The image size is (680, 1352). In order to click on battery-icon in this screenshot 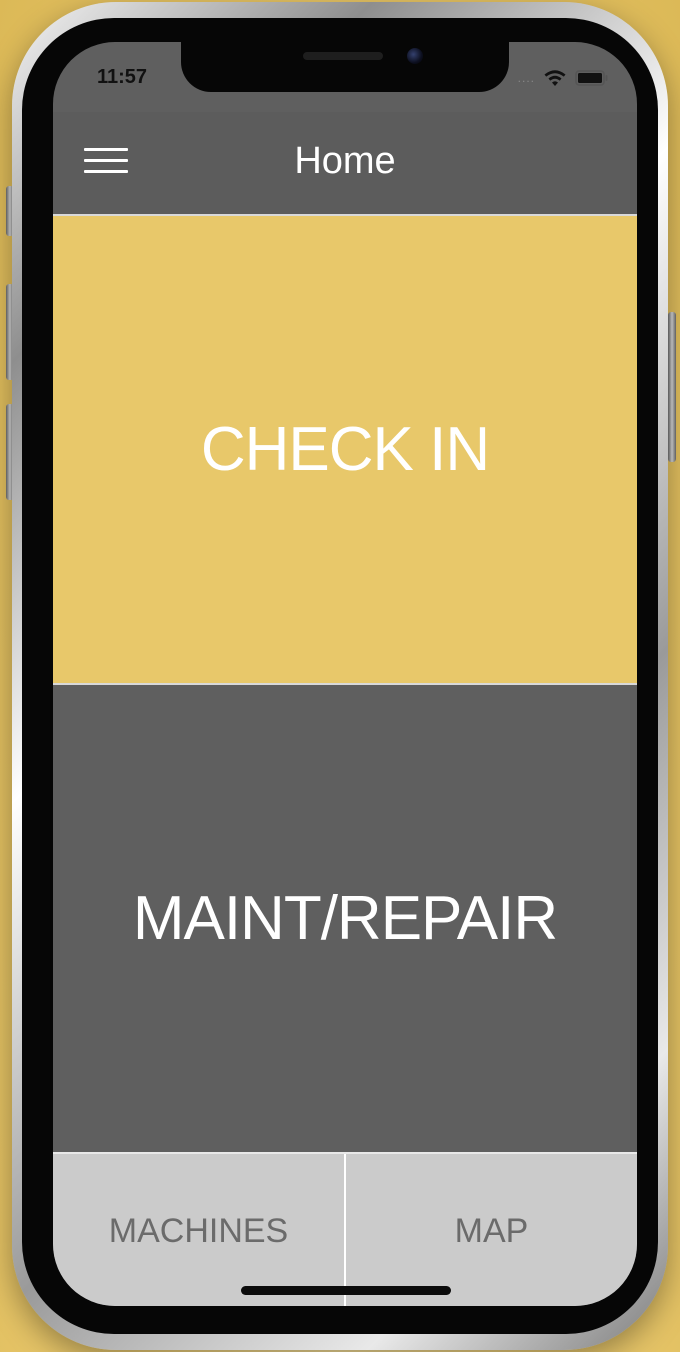, I will do `click(591, 78)`.